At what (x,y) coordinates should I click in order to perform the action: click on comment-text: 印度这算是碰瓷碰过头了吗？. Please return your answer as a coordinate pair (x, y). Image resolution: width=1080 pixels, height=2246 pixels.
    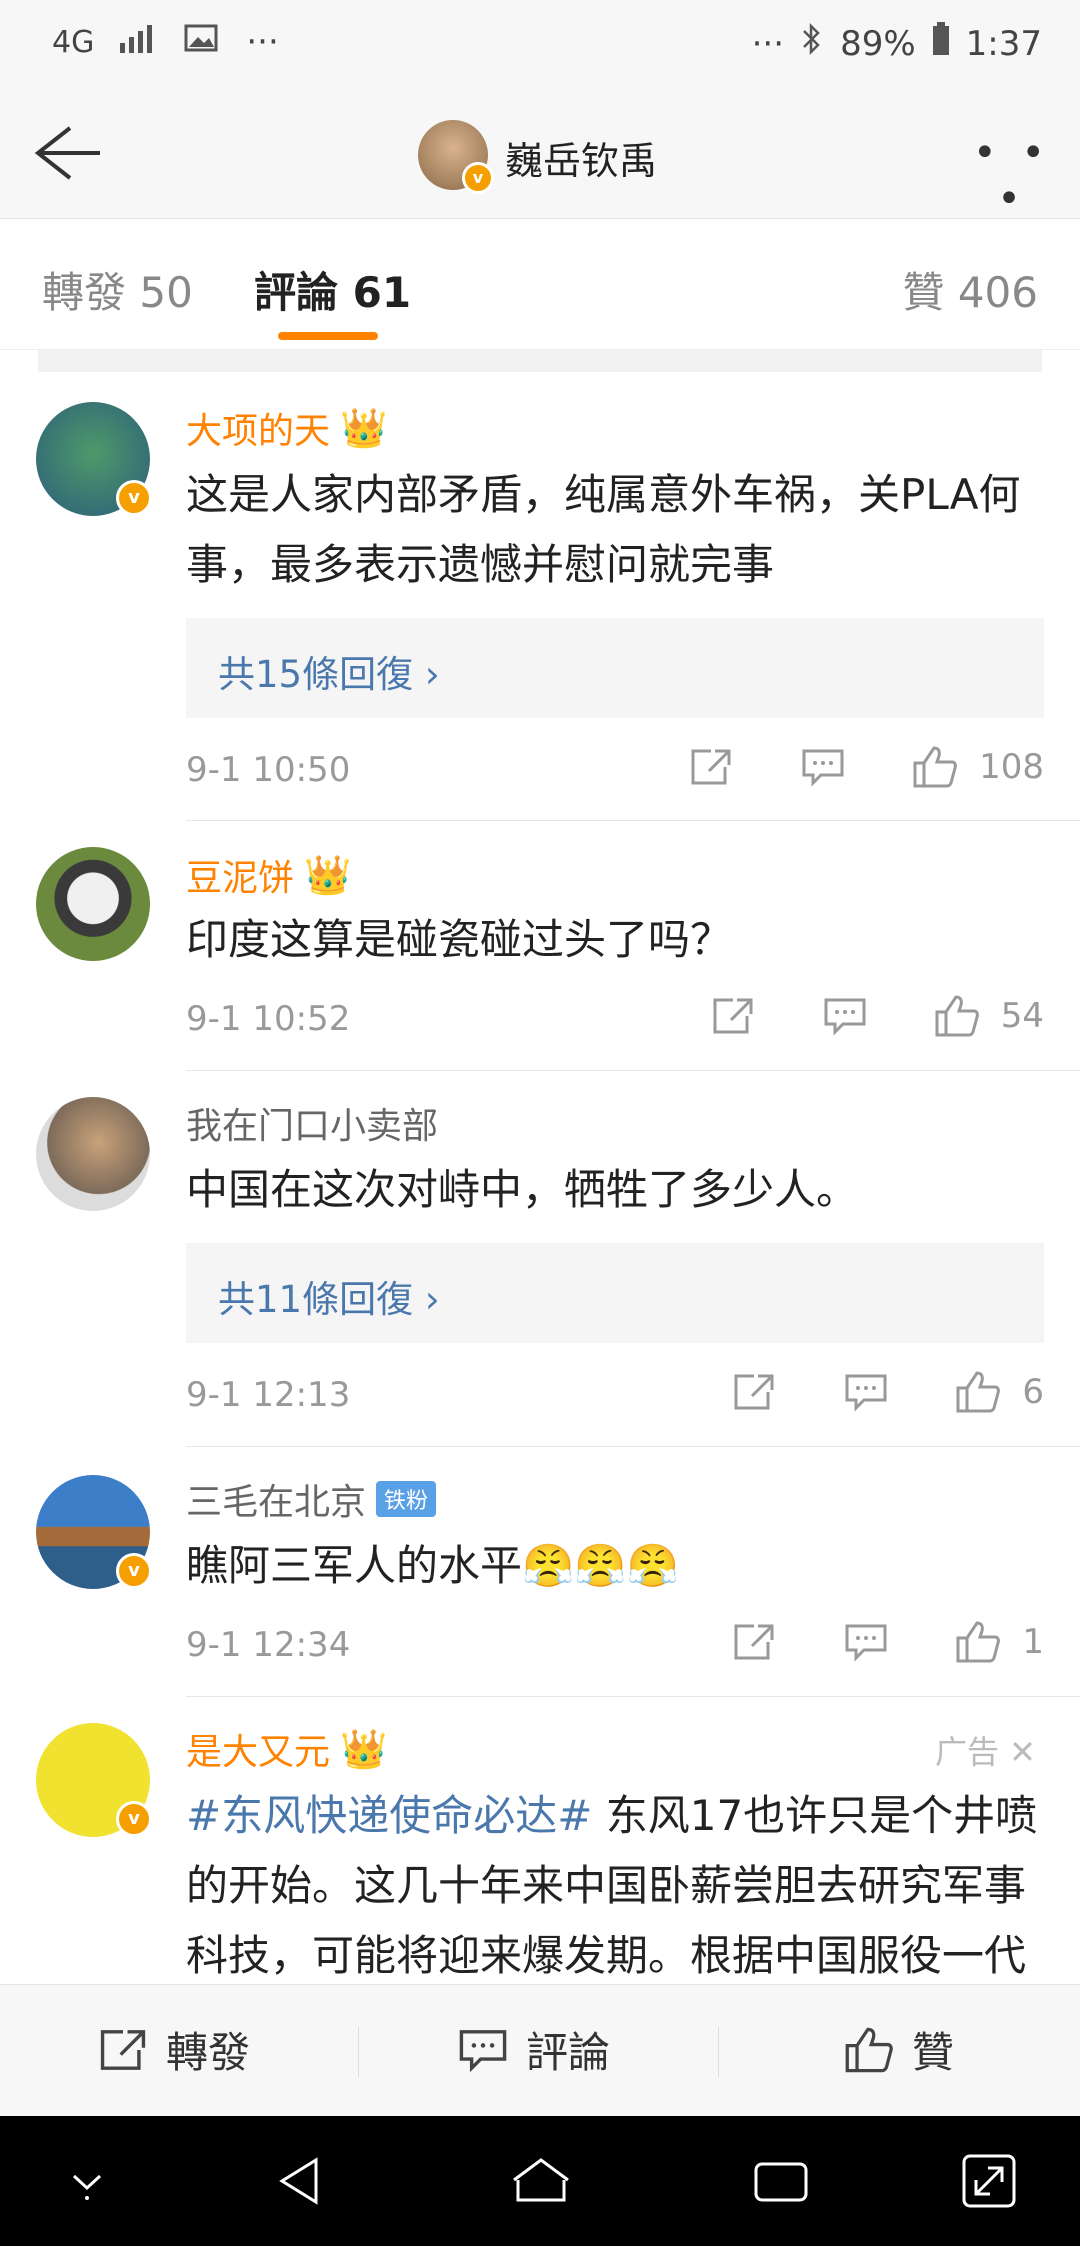
    Looking at the image, I should click on (459, 939).